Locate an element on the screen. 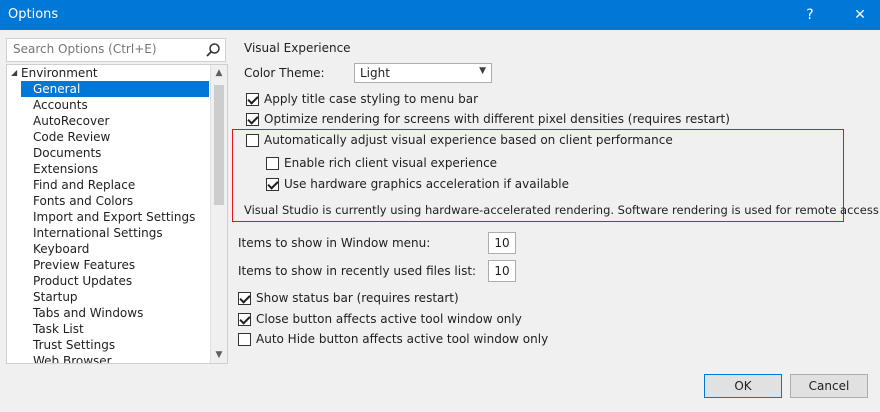 The image size is (880, 412). collapse-arrow-icon: ◢ is located at coordinates (15, 73).